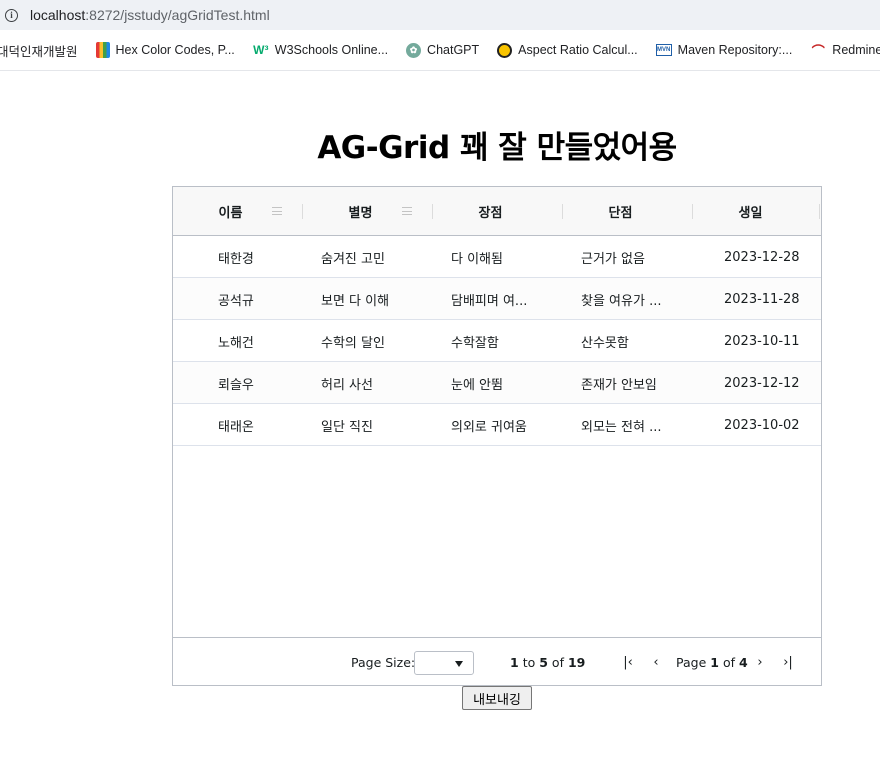 The image size is (880, 759). Describe the element at coordinates (39, 50) in the screenshot. I see `bookmark-daedeok: 대덕인재개발원` at that location.